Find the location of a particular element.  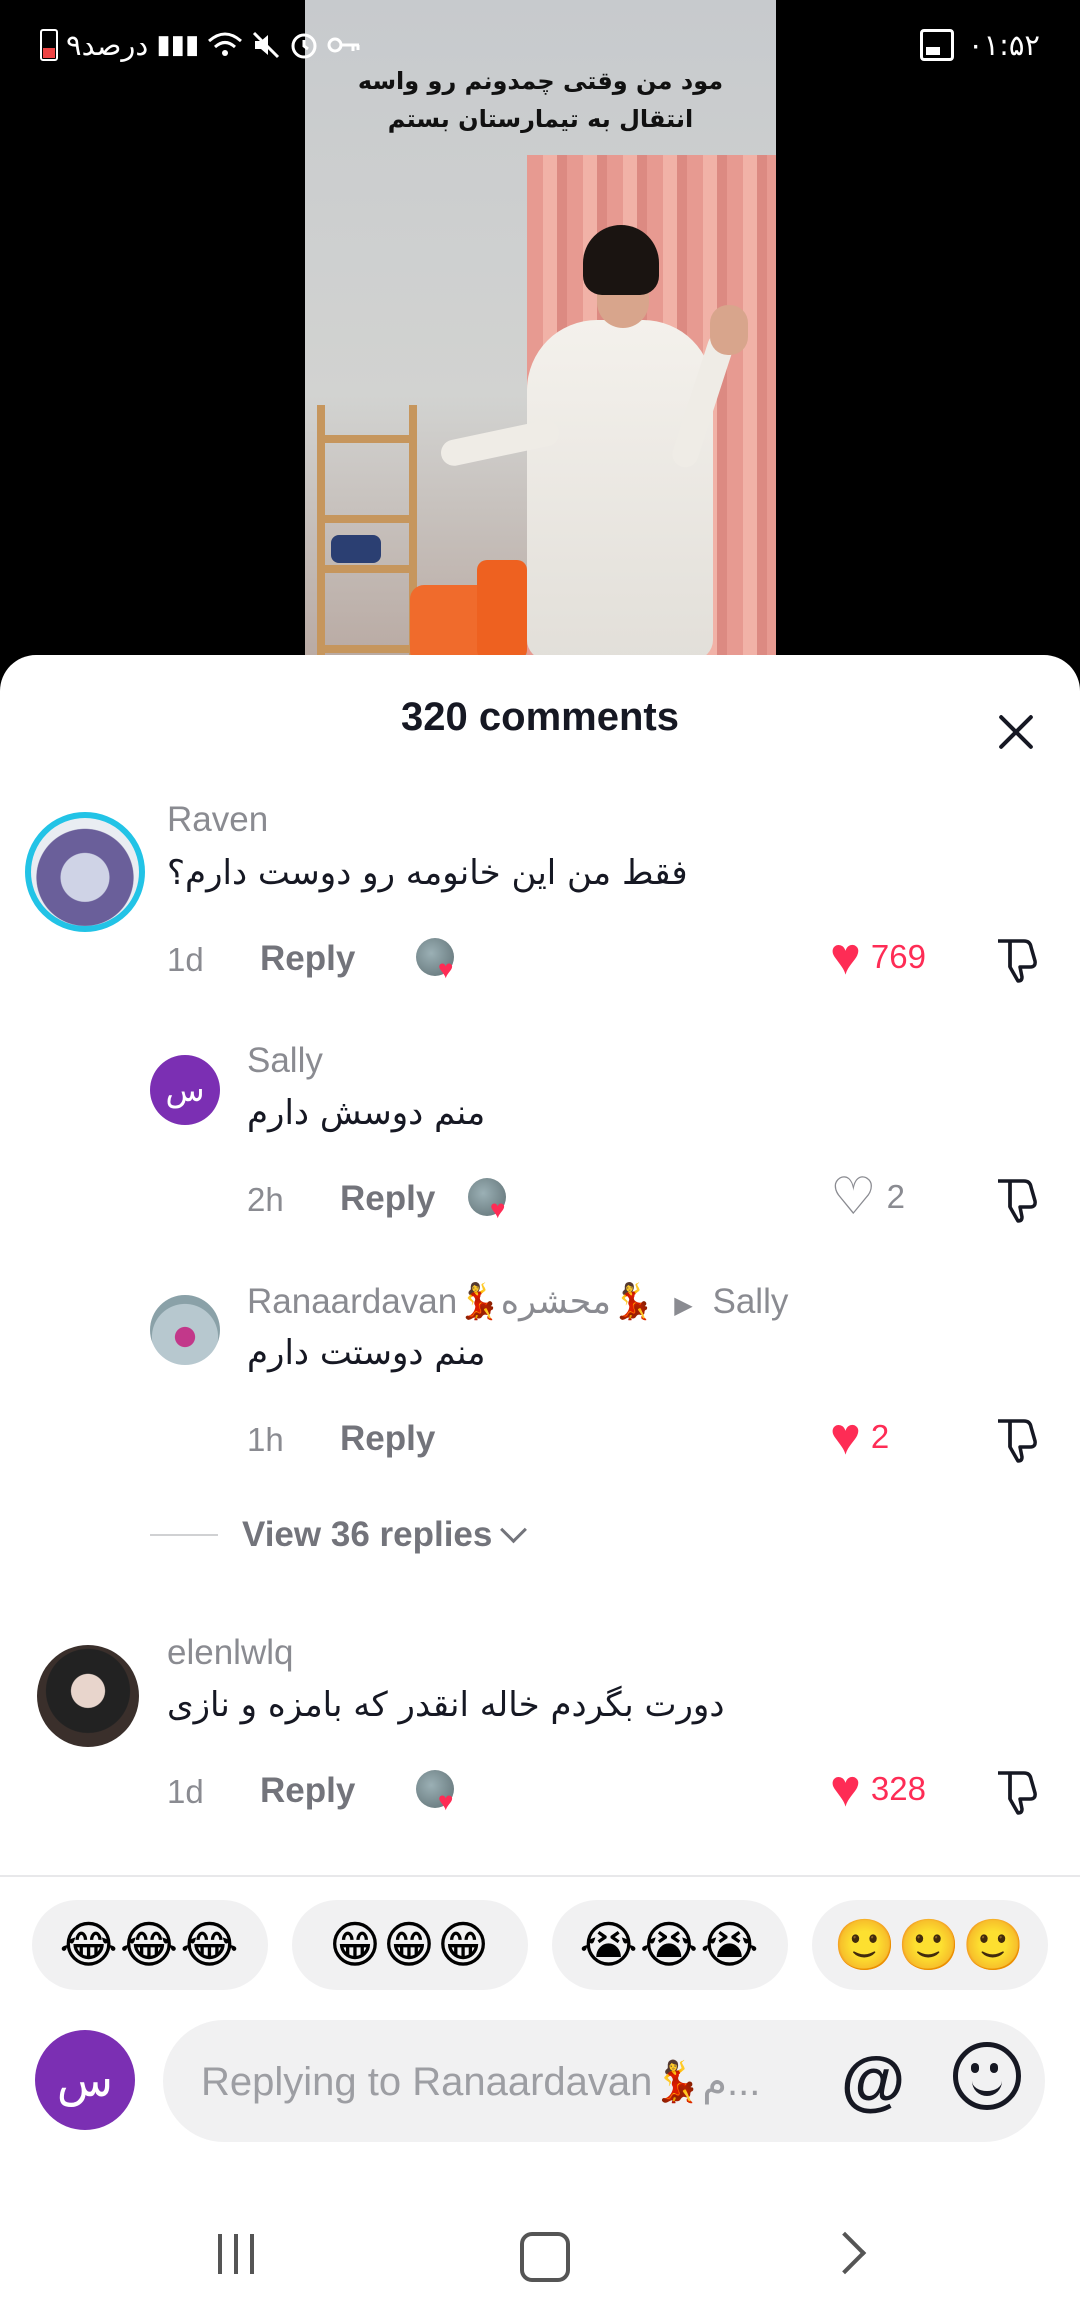

avatar: س is located at coordinates (185, 1090).